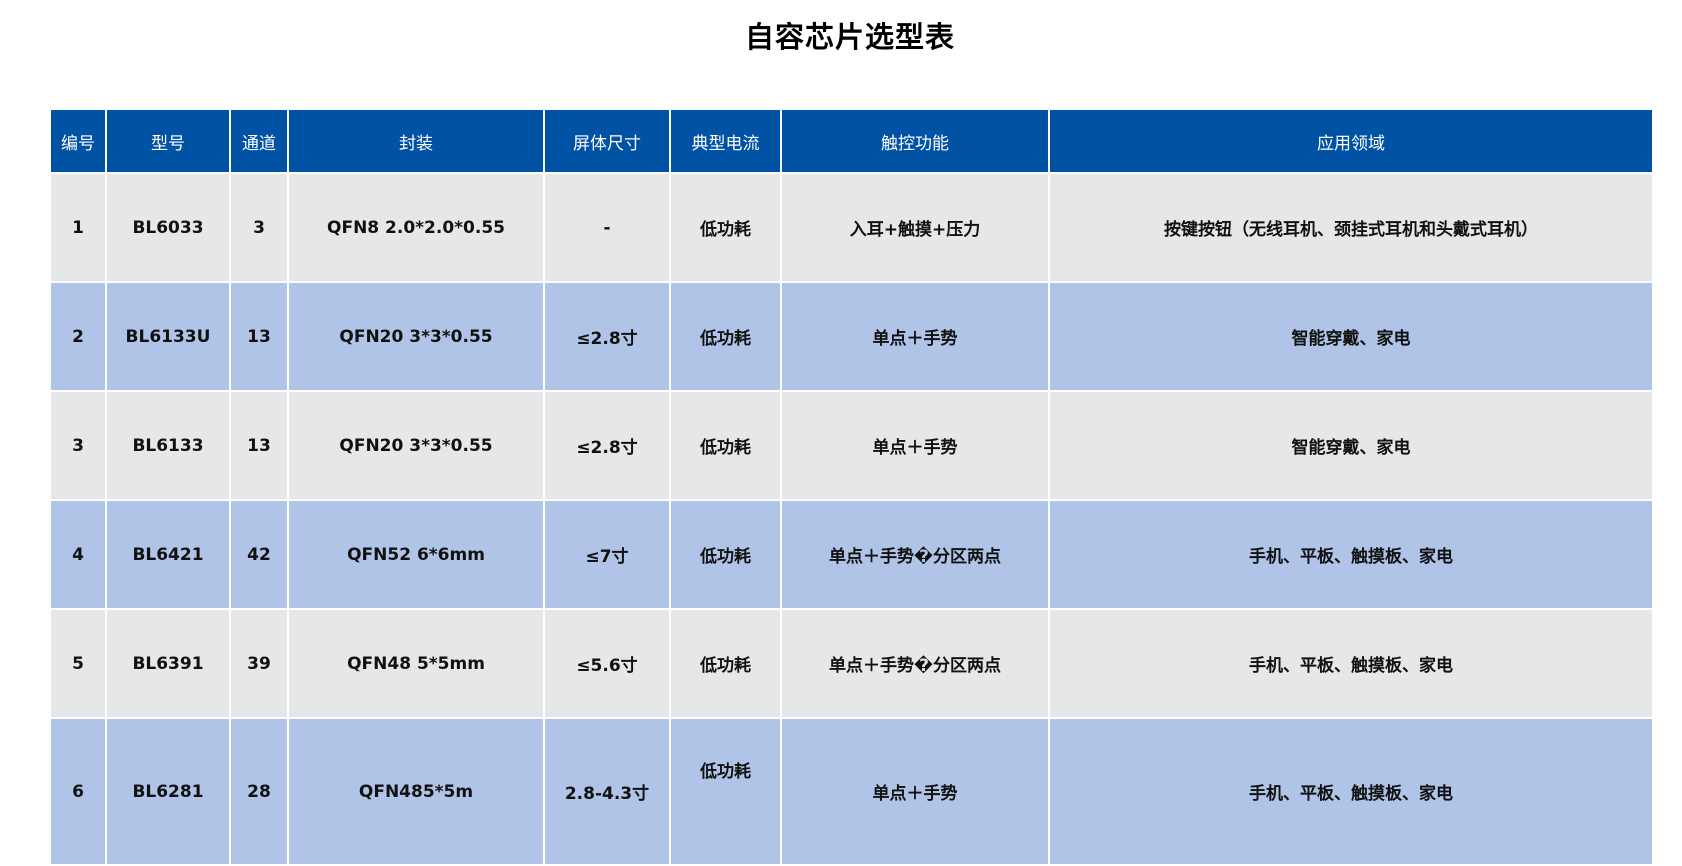 This screenshot has height=866, width=1682. Describe the element at coordinates (849, 37) in the screenshot. I see `page-title: 自容芯片选型表` at that location.